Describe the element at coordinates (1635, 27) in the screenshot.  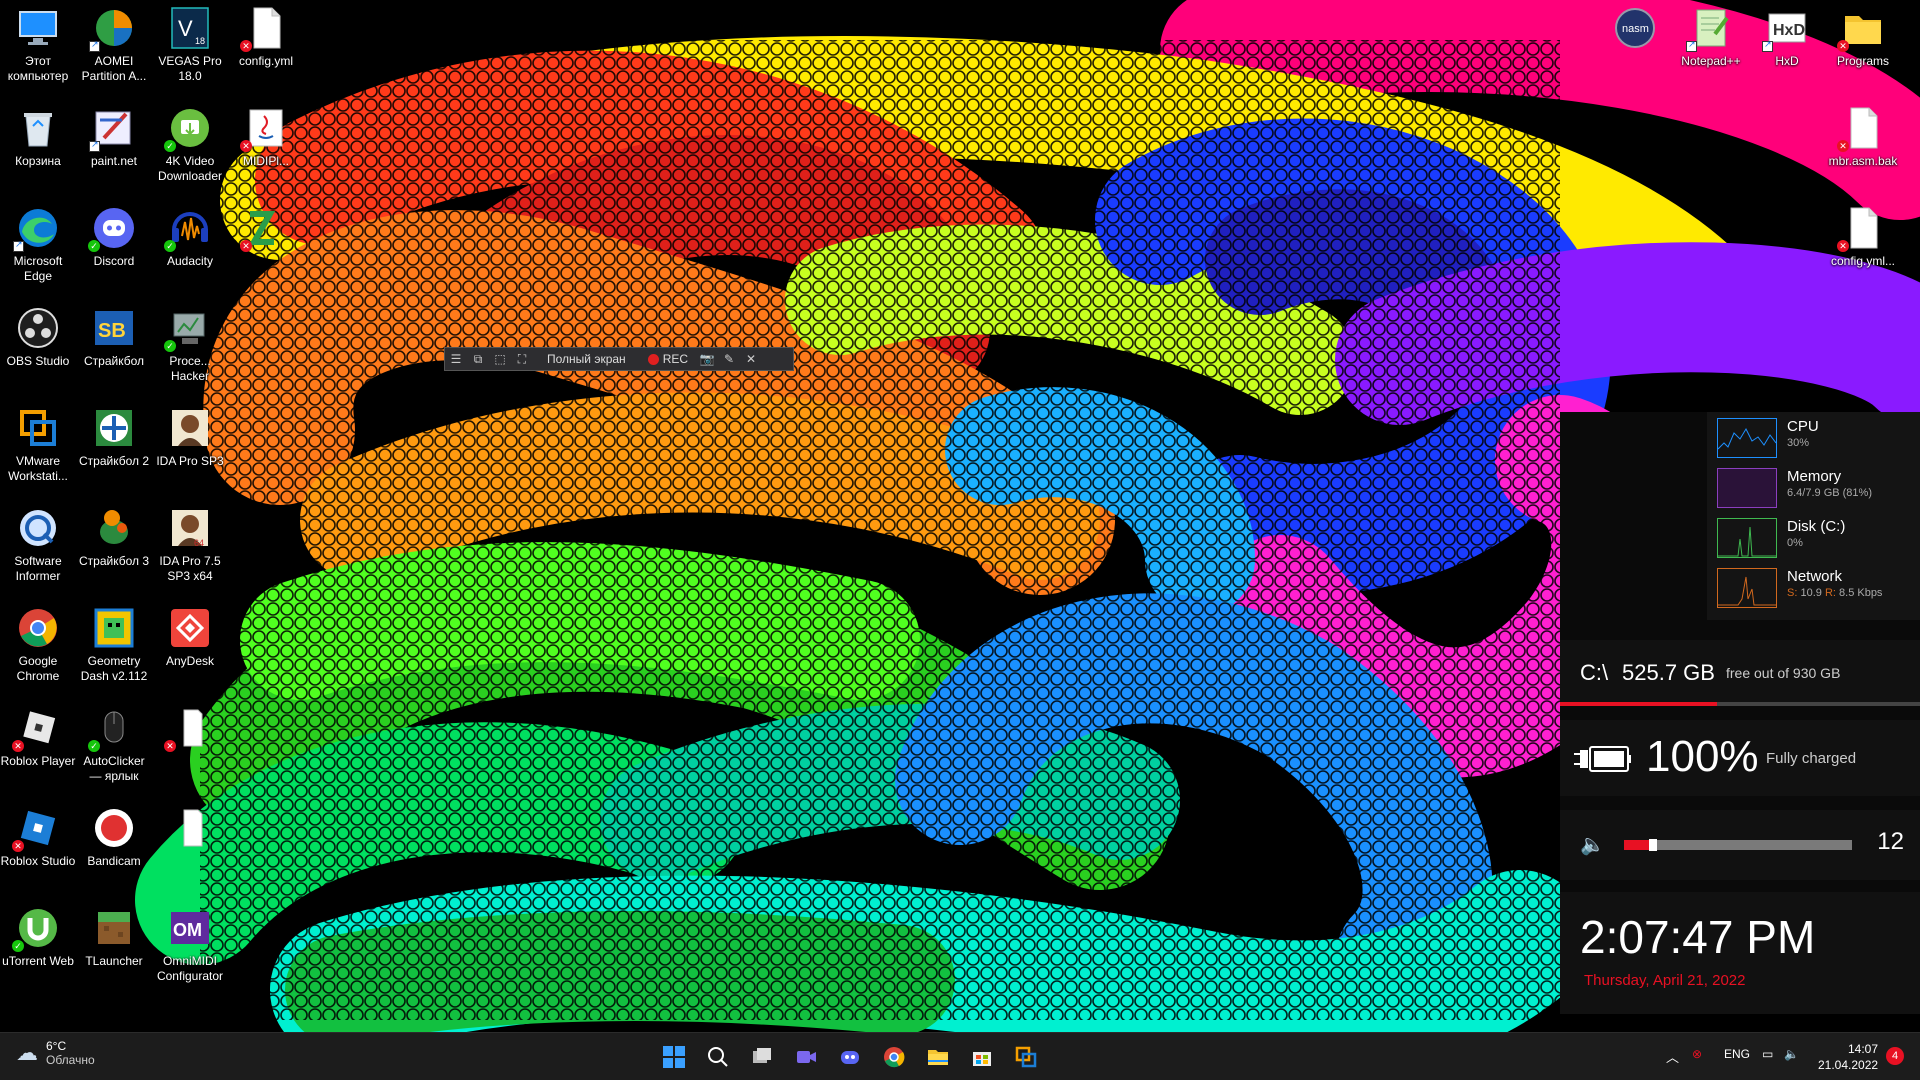
I see `desktop-icon-nasm: nasm` at that location.